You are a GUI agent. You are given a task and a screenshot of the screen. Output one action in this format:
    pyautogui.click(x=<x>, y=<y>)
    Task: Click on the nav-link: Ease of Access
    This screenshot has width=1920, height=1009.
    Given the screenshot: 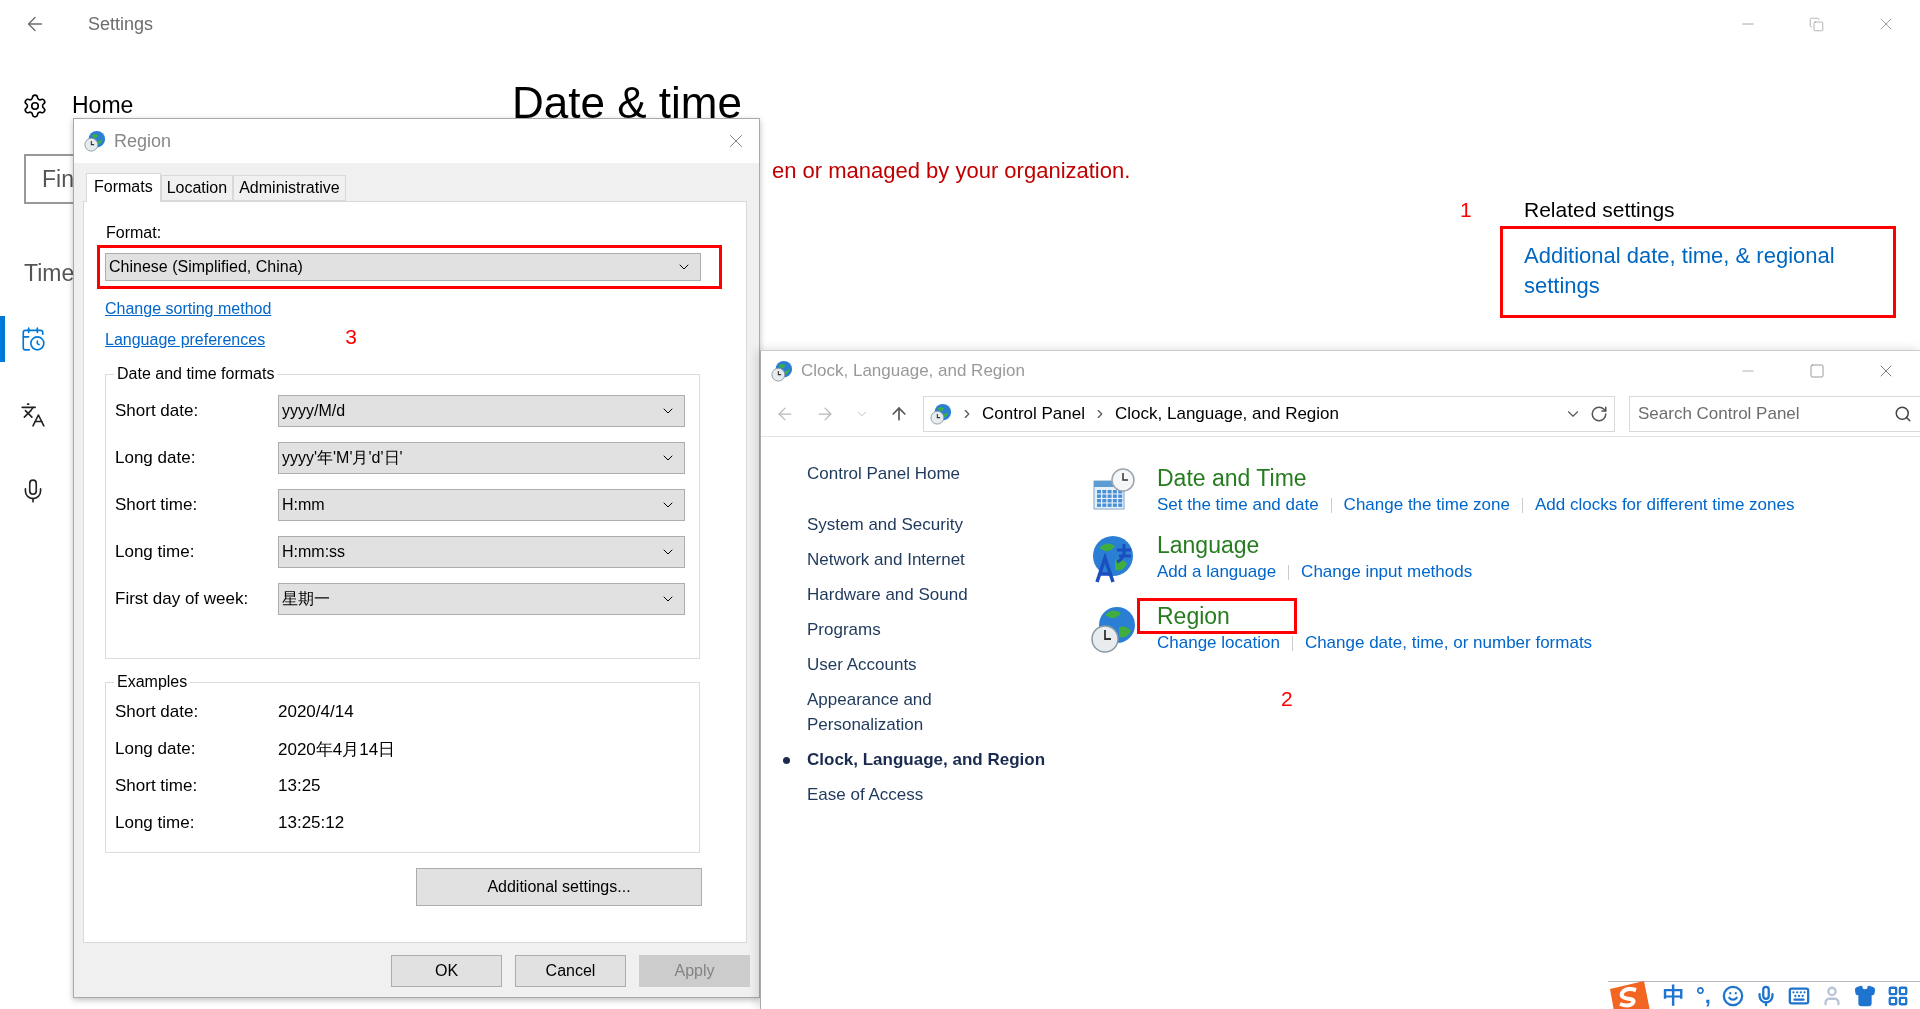 What is the action you would take?
    pyautogui.click(x=922, y=794)
    